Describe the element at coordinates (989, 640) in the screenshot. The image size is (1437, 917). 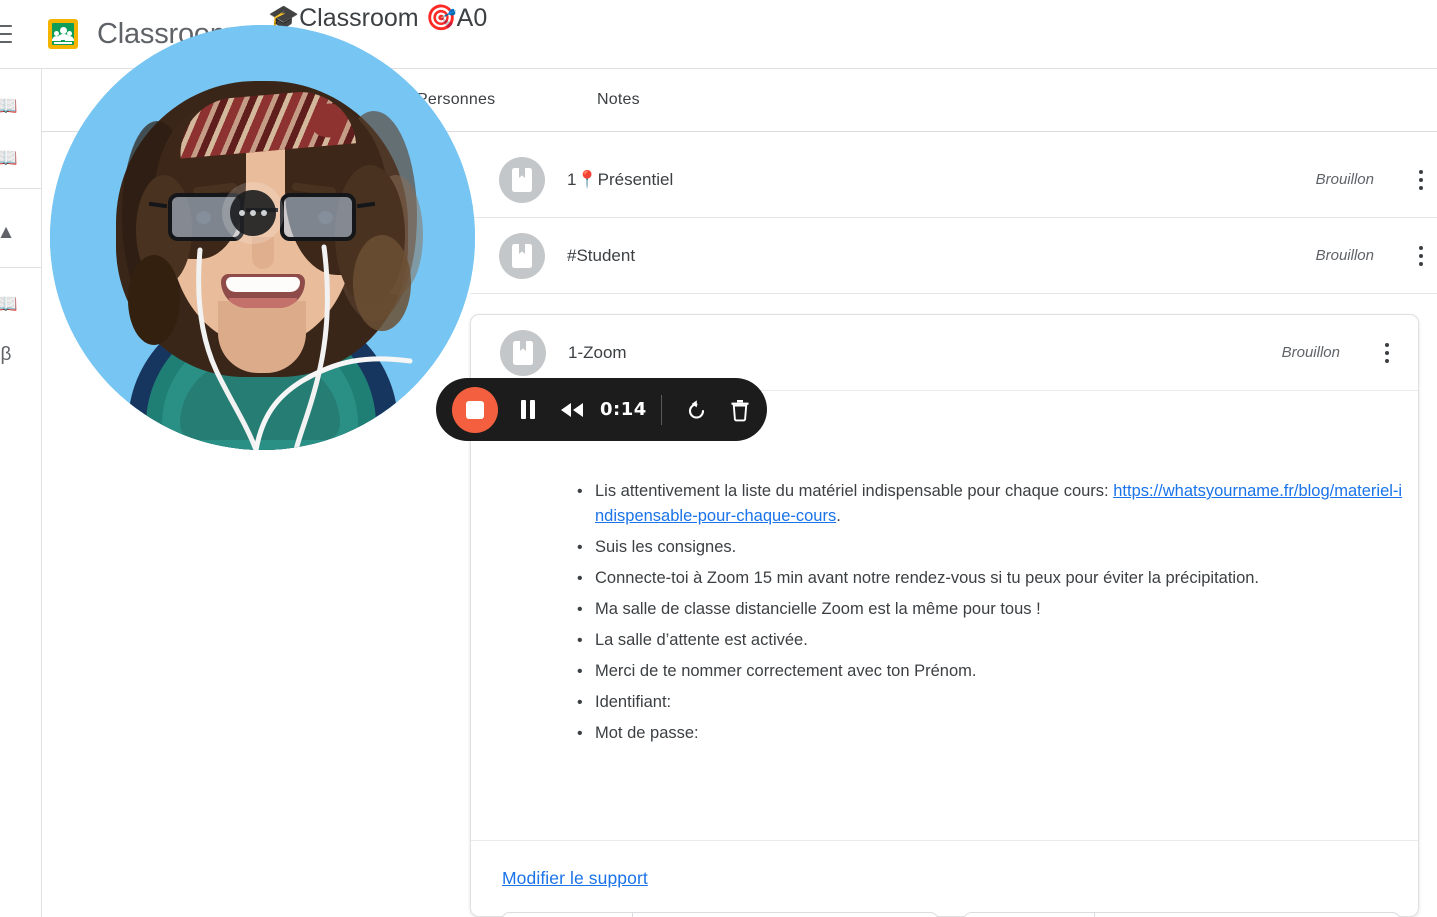
I see `list-item: La salle d’attente est activée.` at that location.